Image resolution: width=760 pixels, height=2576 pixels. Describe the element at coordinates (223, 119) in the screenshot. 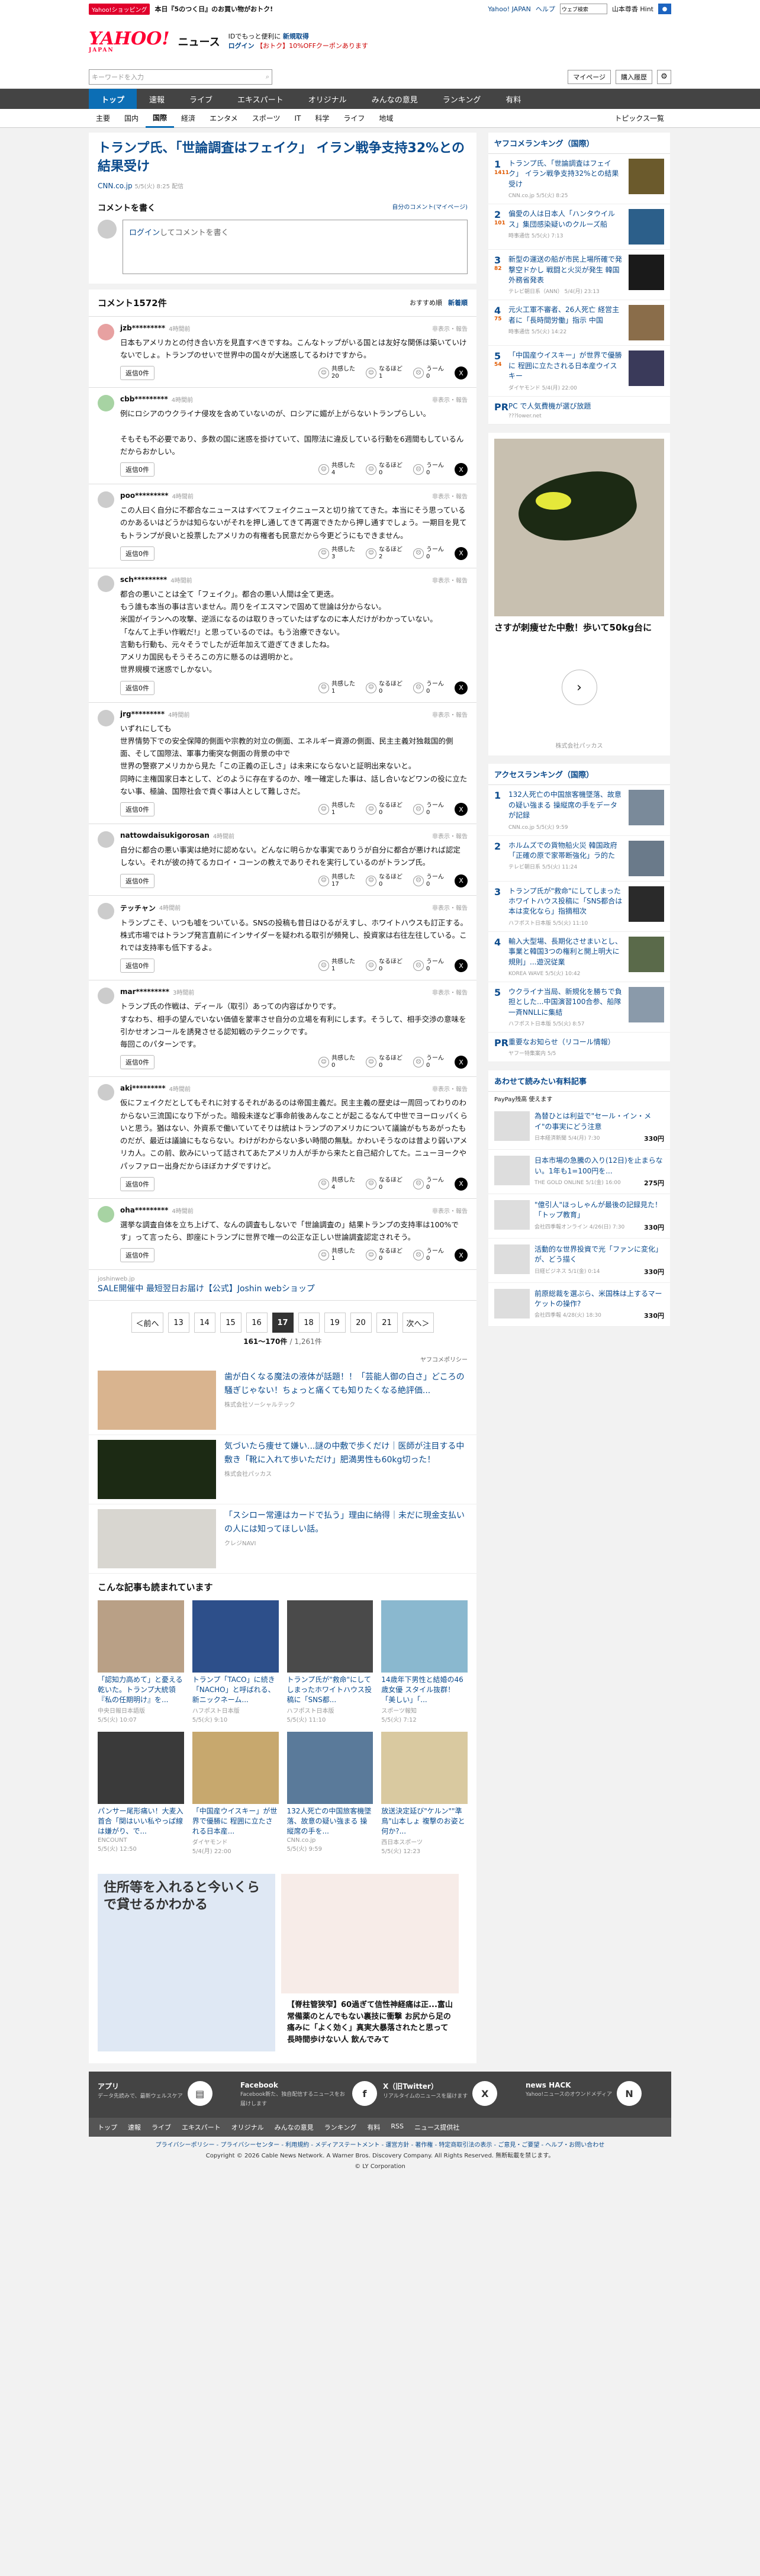

I see `snav-item-4: エンタメ` at that location.